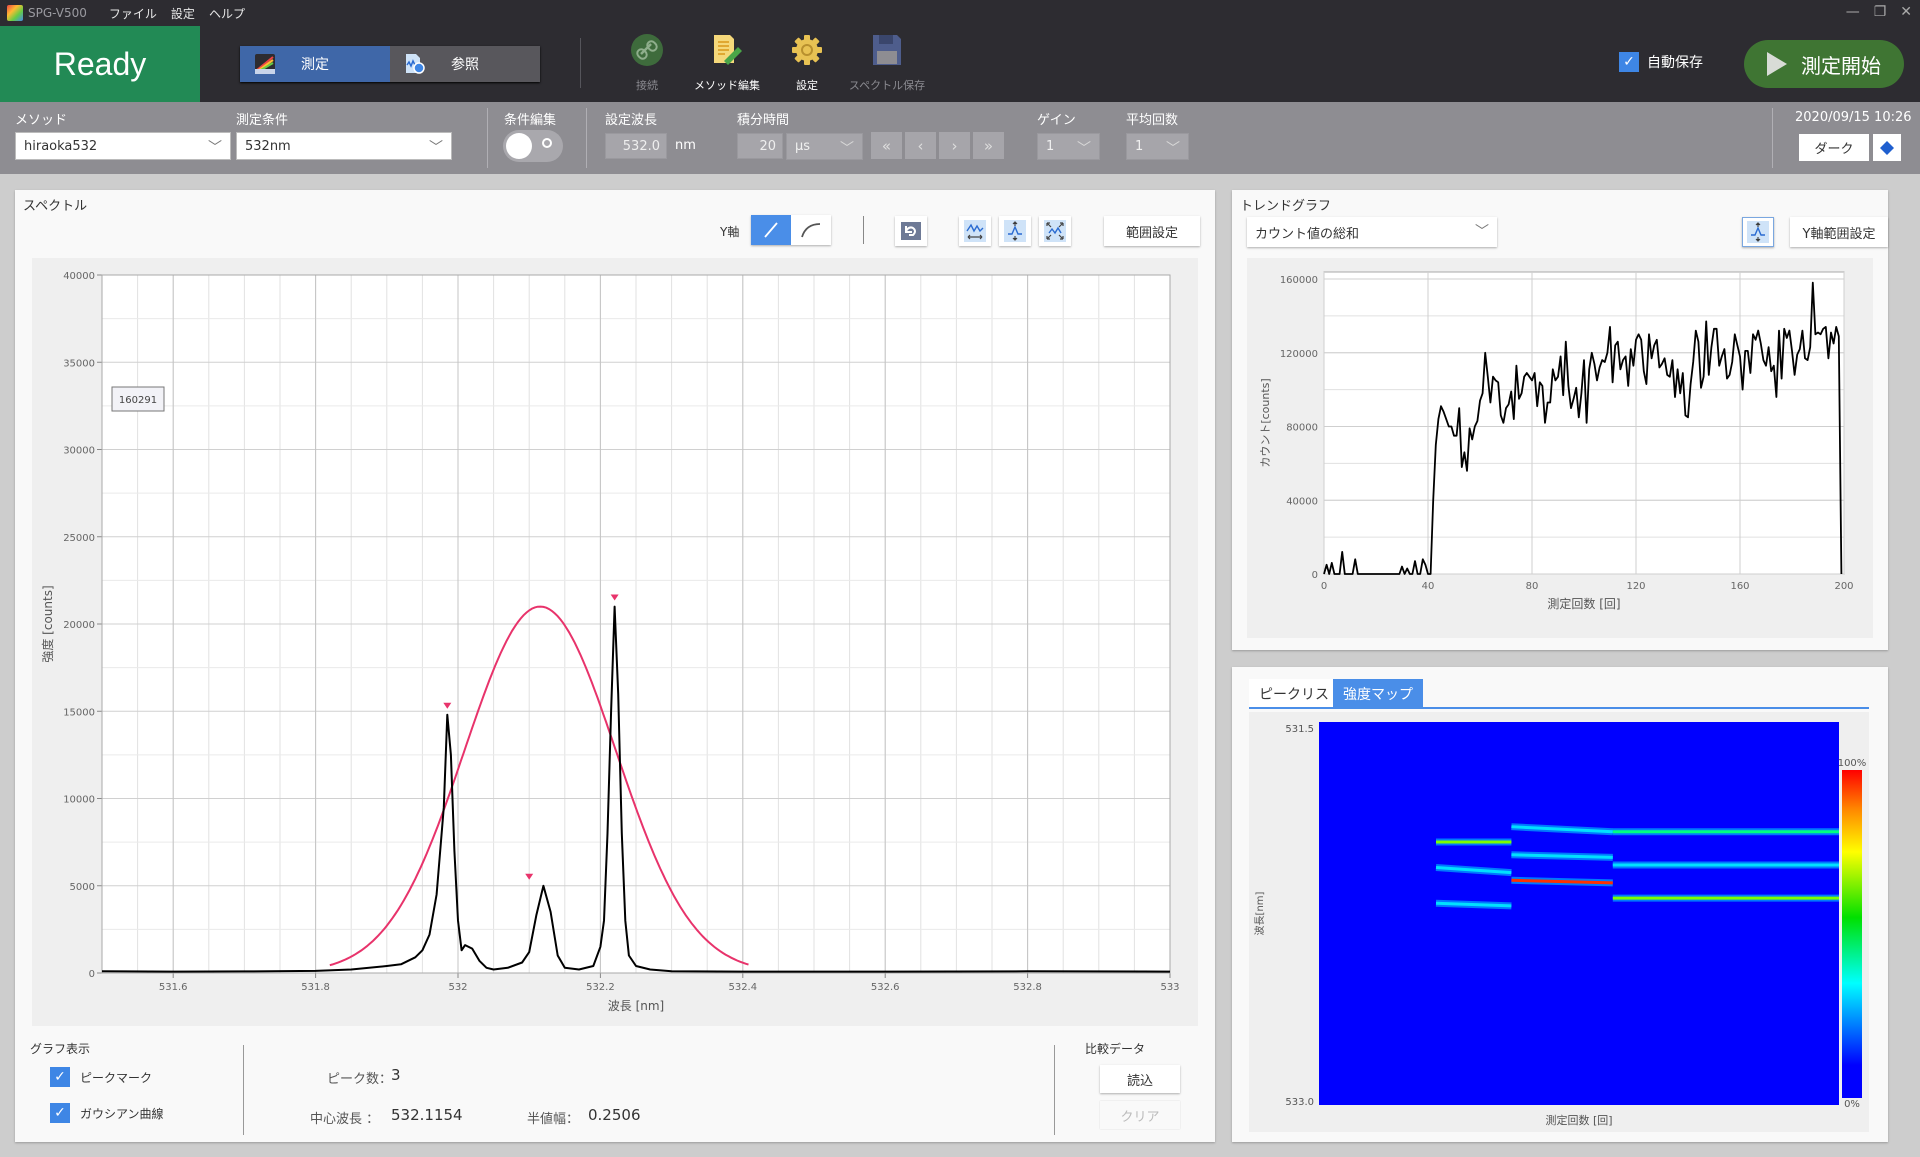 This screenshot has width=1920, height=1157. Describe the element at coordinates (427, 1115) in the screenshot. I see `center-wavelength-value: 532.1154` at that location.